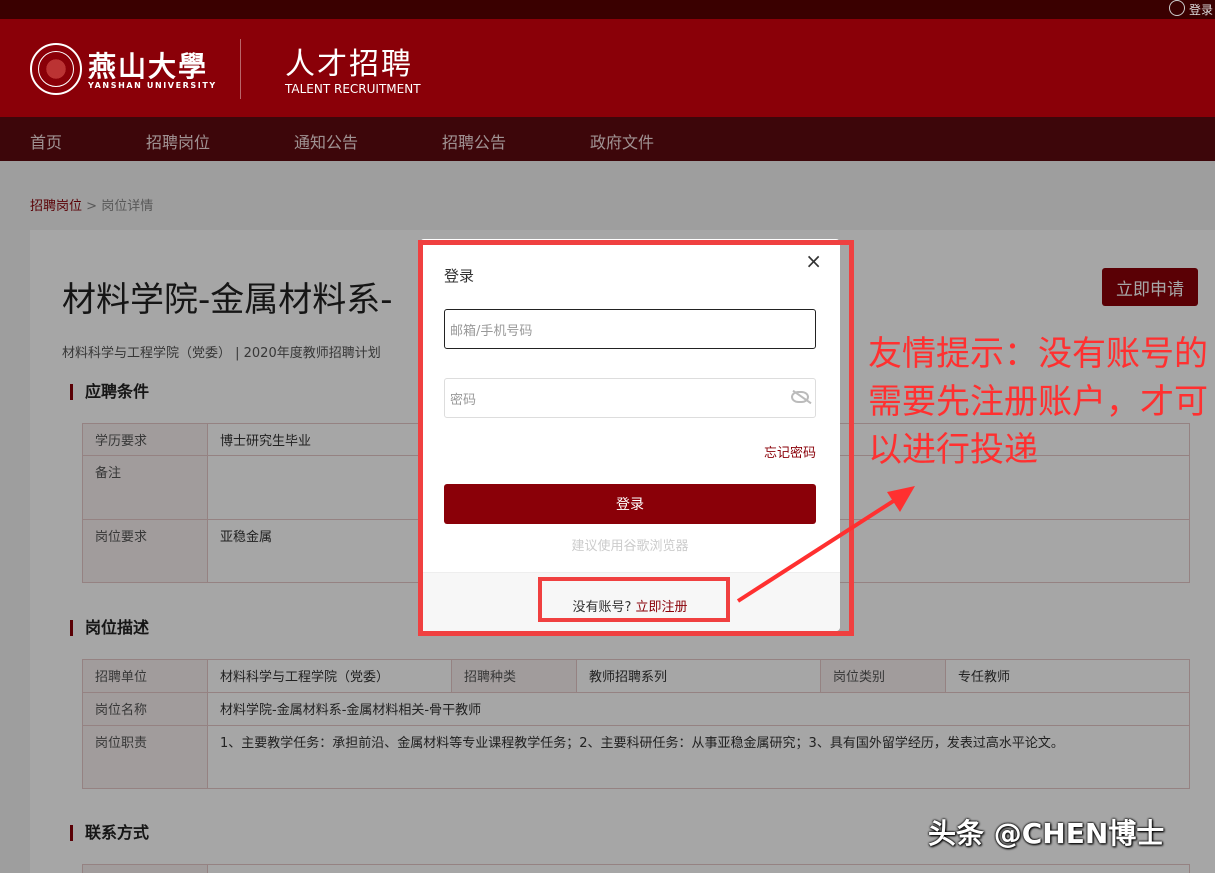 The height and width of the screenshot is (873, 1215). Describe the element at coordinates (698, 676) in the screenshot. I see `table-value: 教师招聘系列` at that location.